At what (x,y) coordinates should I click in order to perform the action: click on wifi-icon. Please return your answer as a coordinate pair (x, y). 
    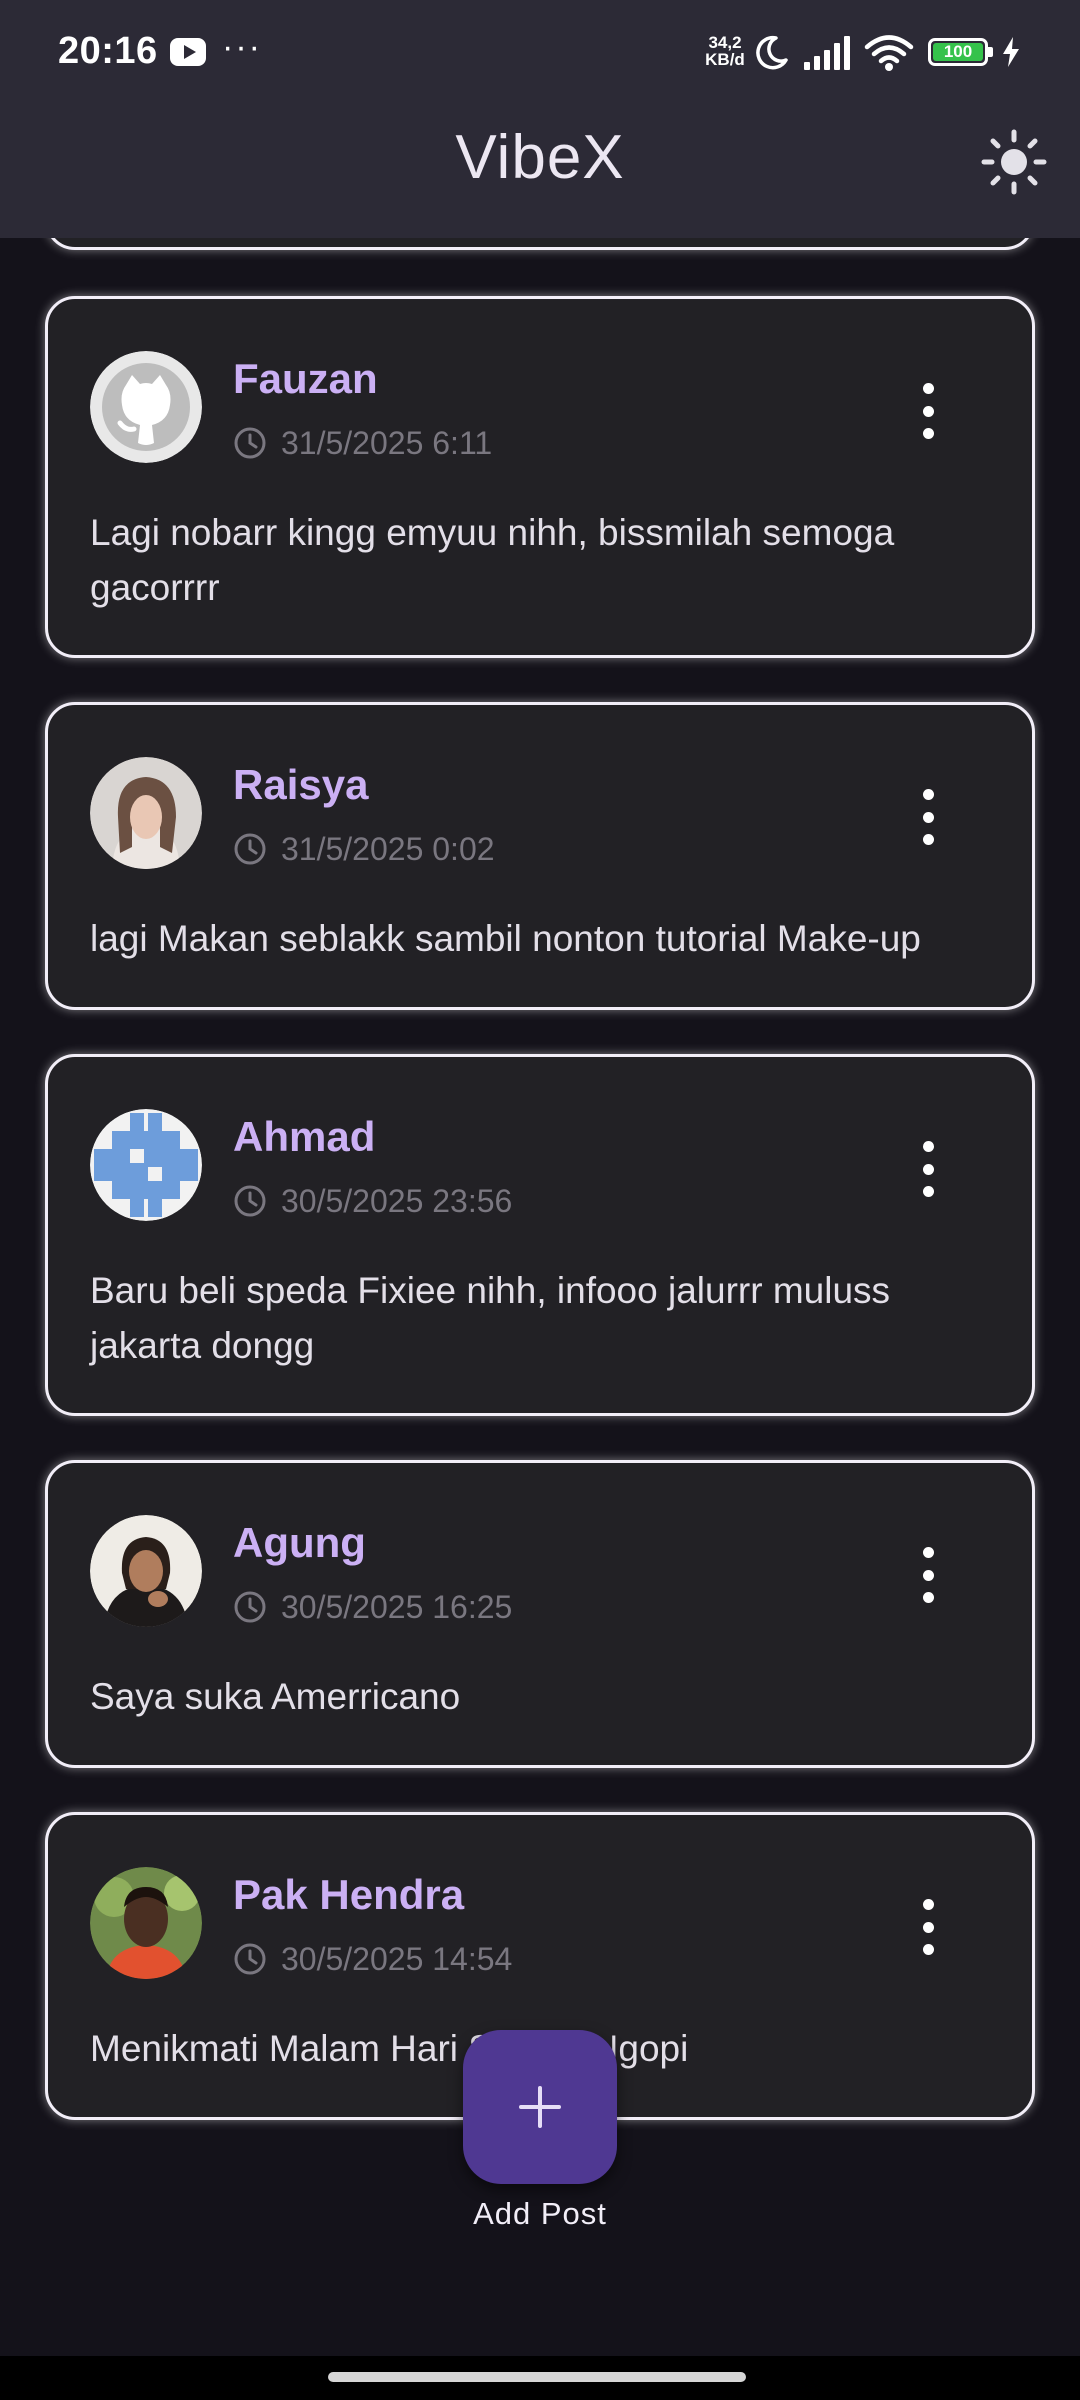
    Looking at the image, I should click on (889, 53).